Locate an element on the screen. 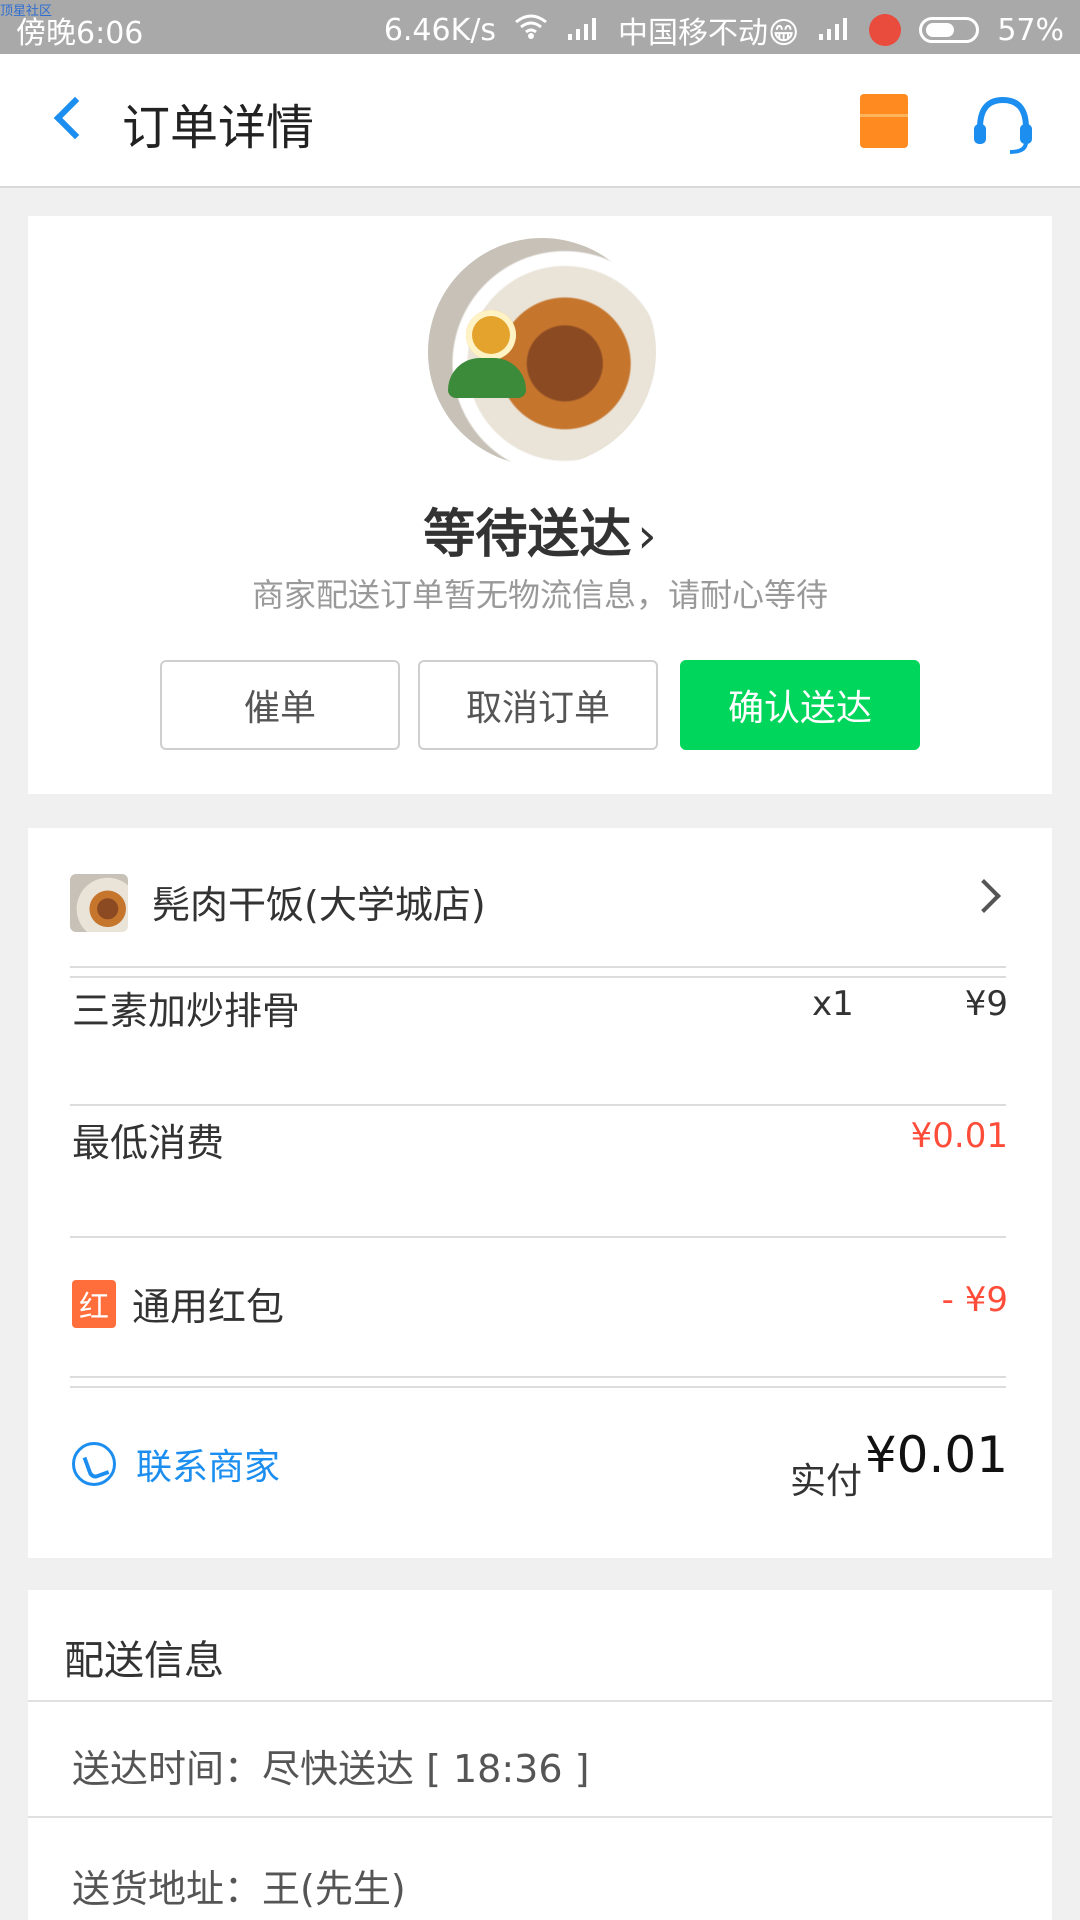 The width and height of the screenshot is (1080, 1920). network-speed: 6.46K/s is located at coordinates (440, 30).